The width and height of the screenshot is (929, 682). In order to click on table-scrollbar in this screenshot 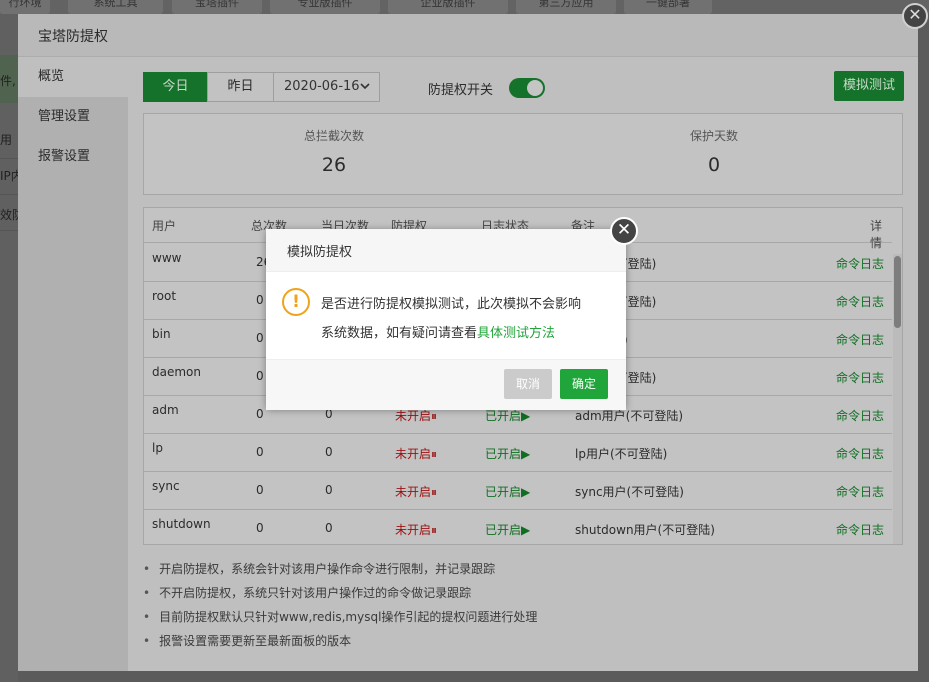, I will do `click(897, 399)`.